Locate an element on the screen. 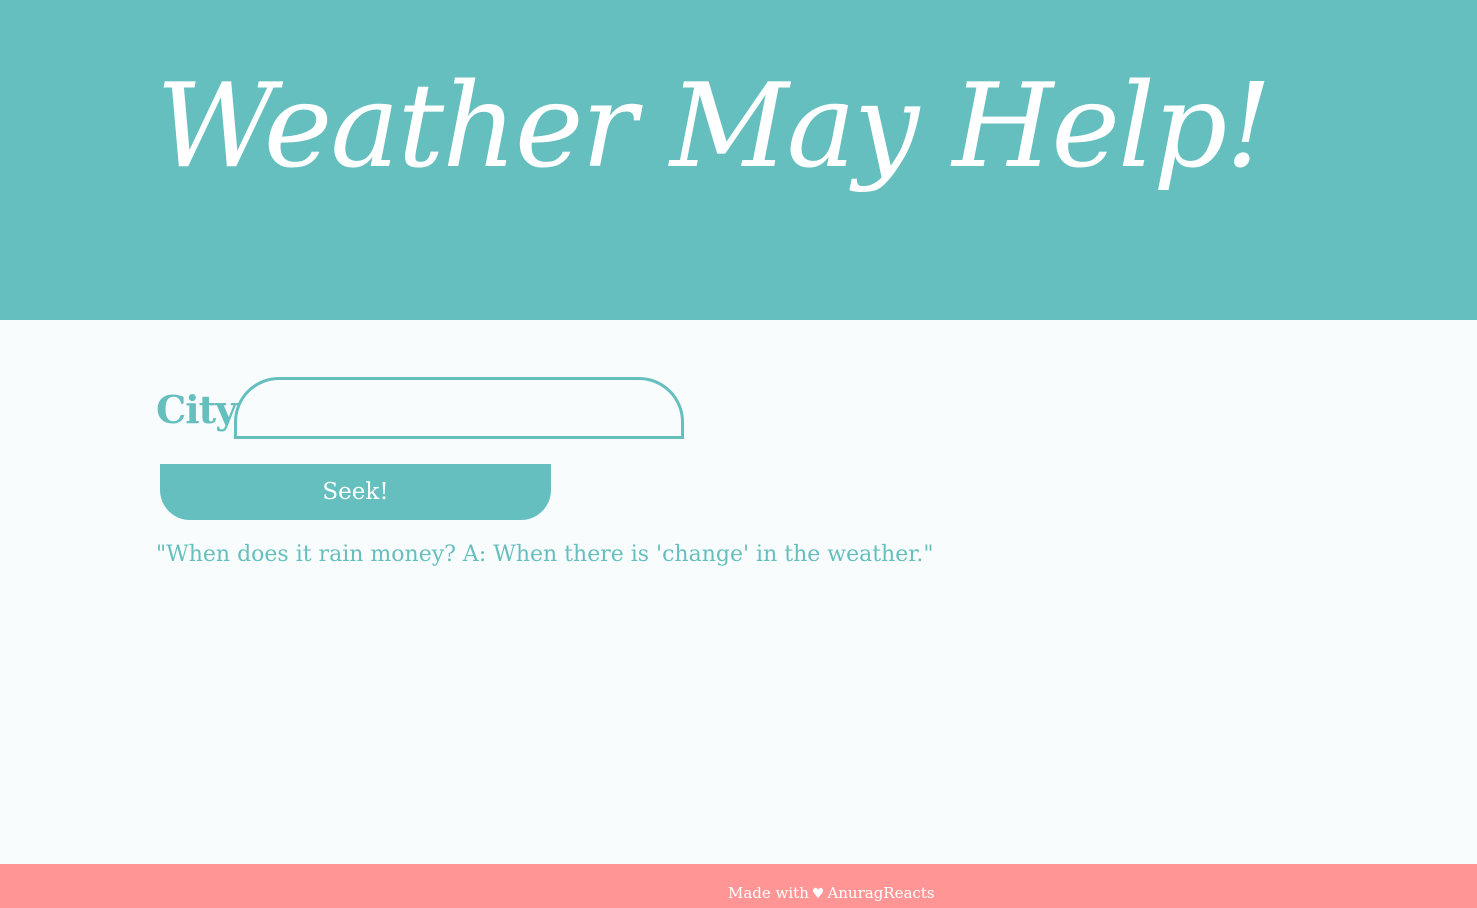 The height and width of the screenshot is (908, 1477). footer-credit: Made with ♥ AnuragReacts is located at coordinates (831, 893).